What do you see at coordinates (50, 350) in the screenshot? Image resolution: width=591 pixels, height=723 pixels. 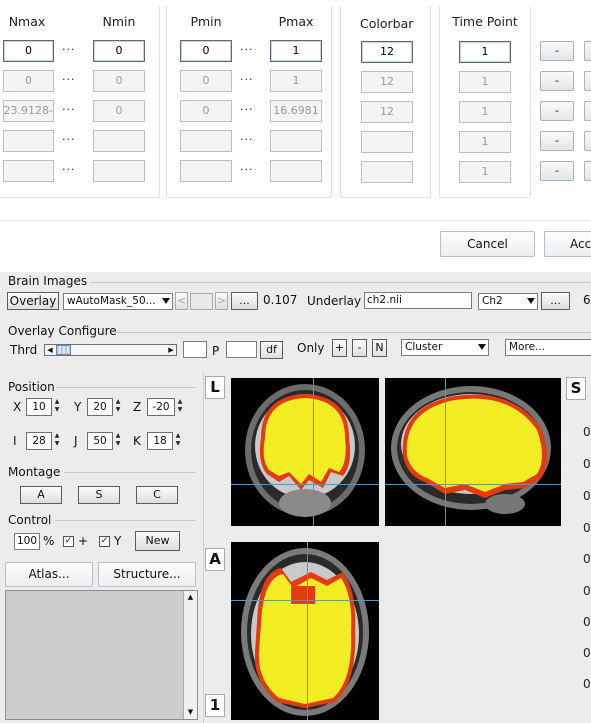 I see `slider-left-arrow-icon: ◀` at bounding box center [50, 350].